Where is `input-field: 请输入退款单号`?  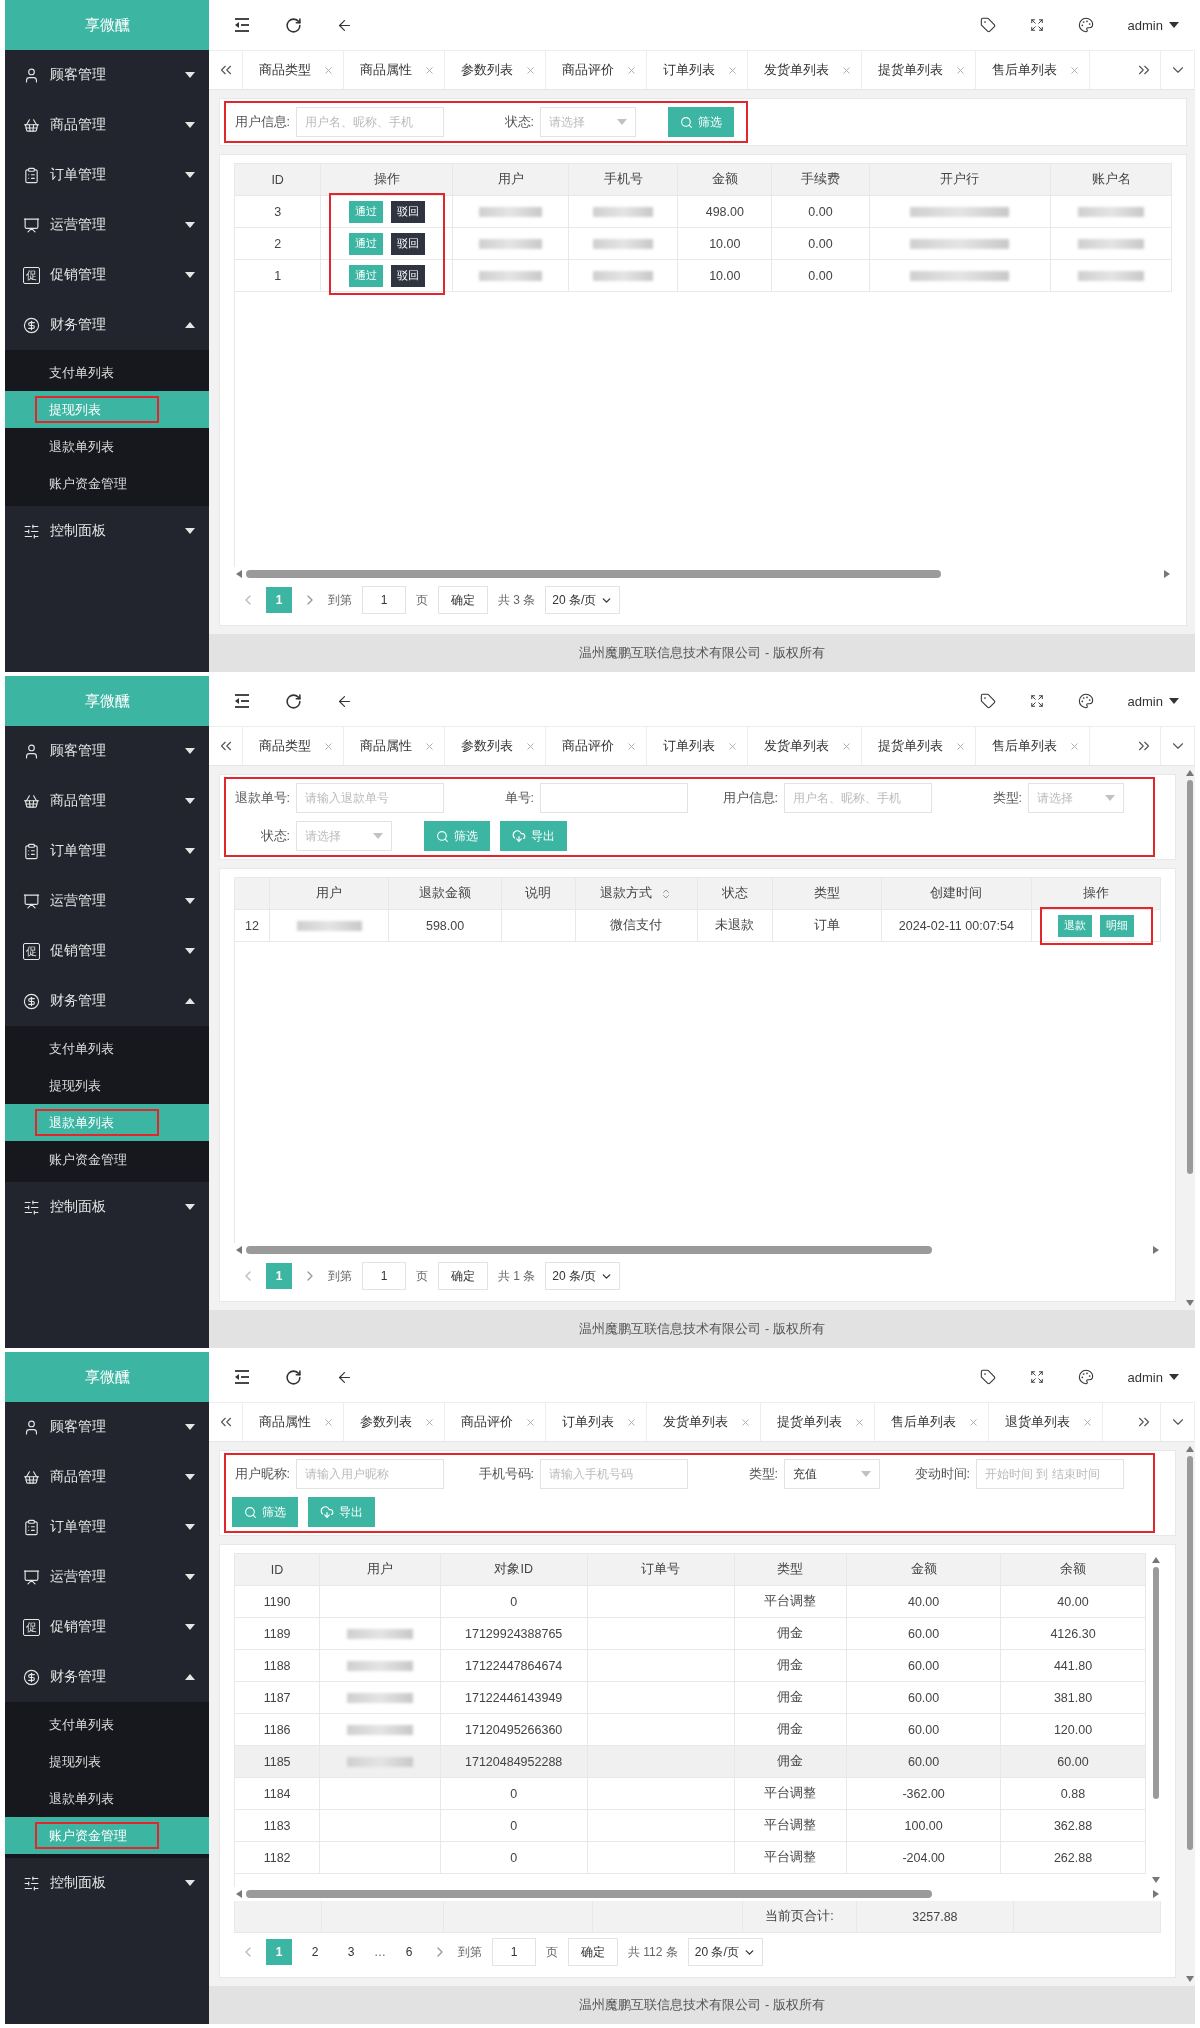 input-field: 请输入退款单号 is located at coordinates (370, 798).